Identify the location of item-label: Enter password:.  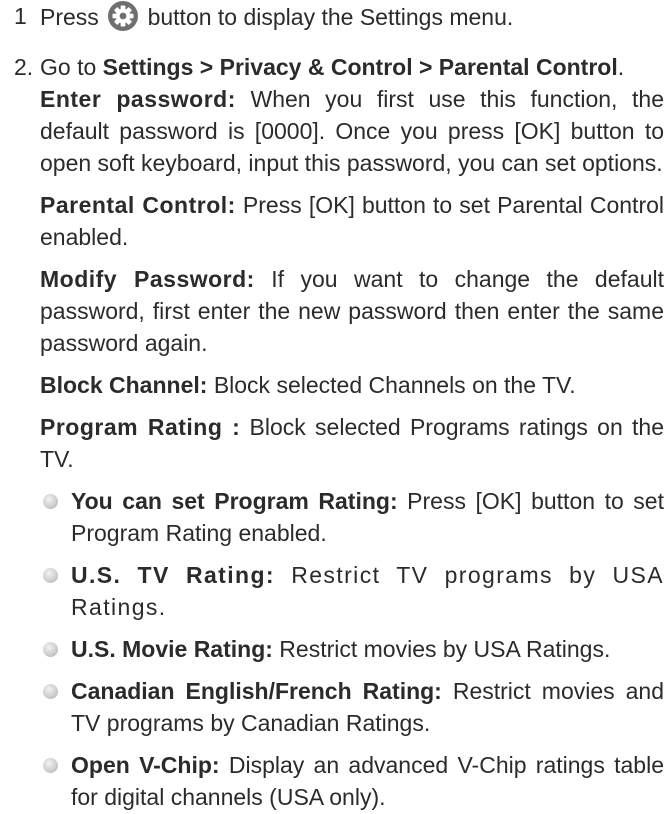
(138, 99).